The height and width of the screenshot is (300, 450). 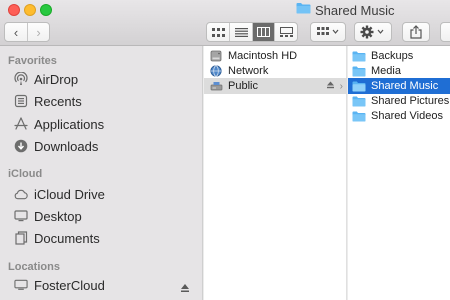 What do you see at coordinates (263, 56) in the screenshot?
I see `item-label: Macintosh HD` at bounding box center [263, 56].